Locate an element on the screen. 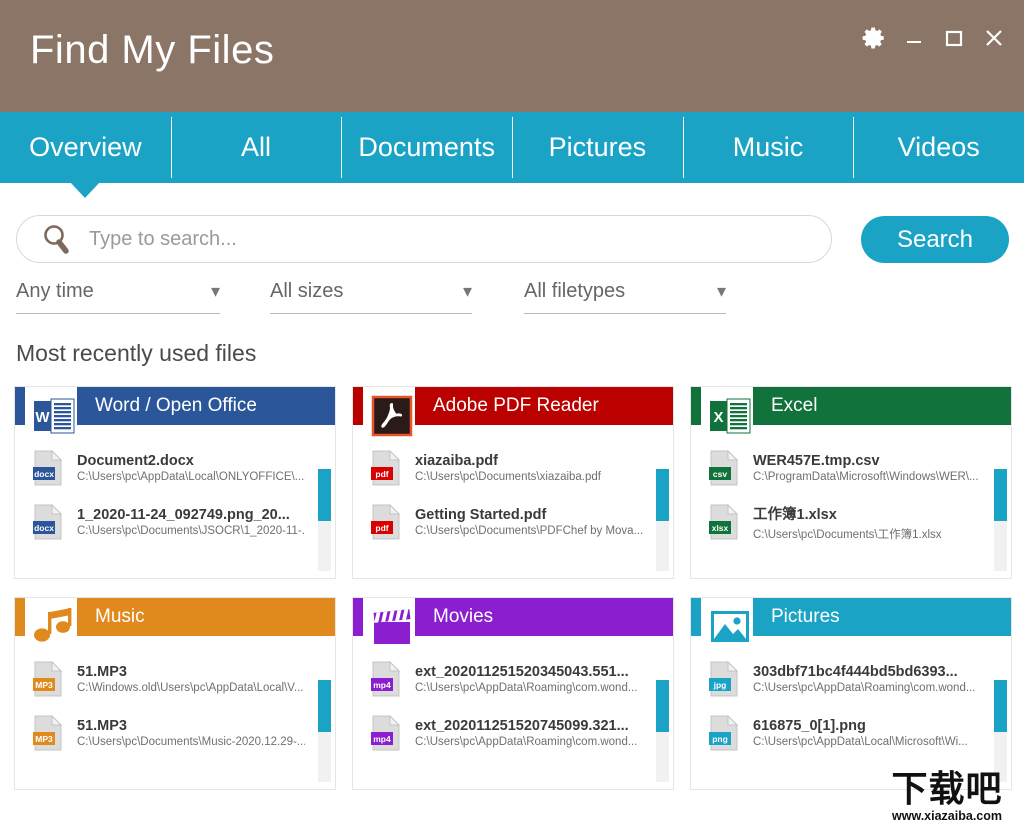  file-type-icon: jpg is located at coordinates (724, 678).